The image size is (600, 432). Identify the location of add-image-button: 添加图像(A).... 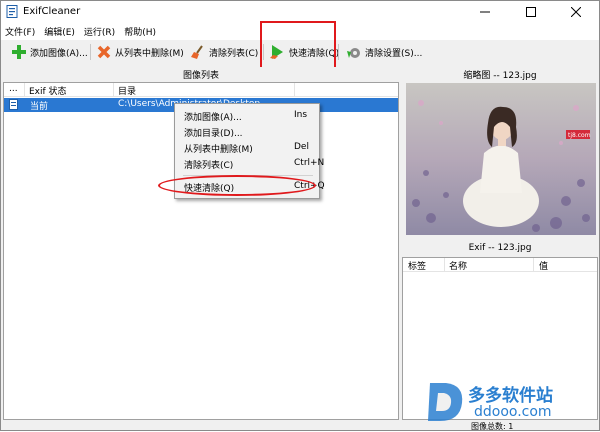
(49, 52).